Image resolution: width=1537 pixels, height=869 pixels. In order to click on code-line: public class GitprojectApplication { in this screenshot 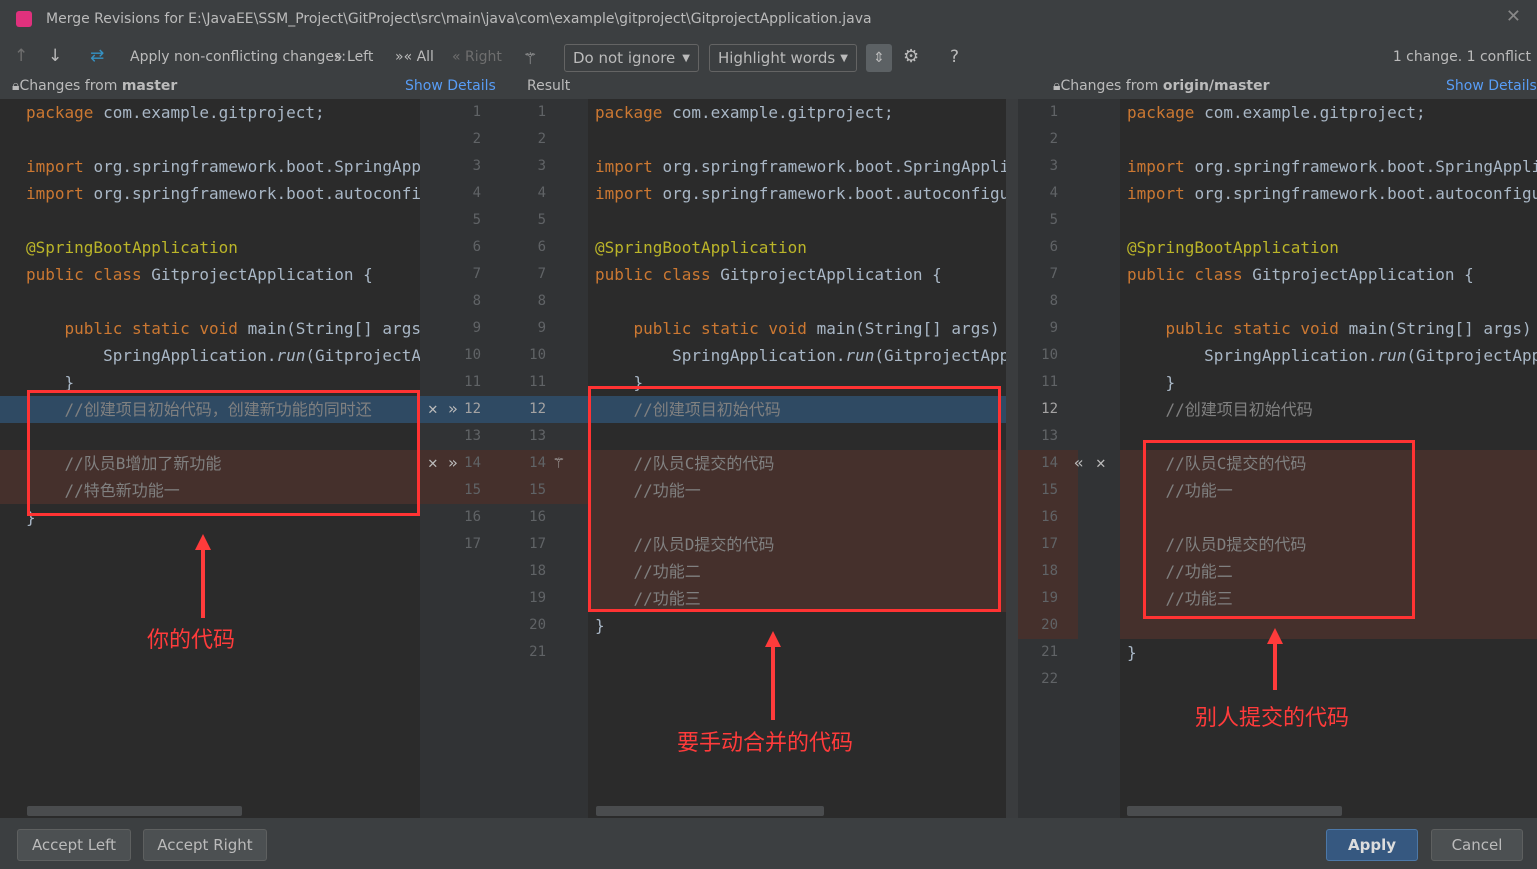, I will do `click(1328, 274)`.